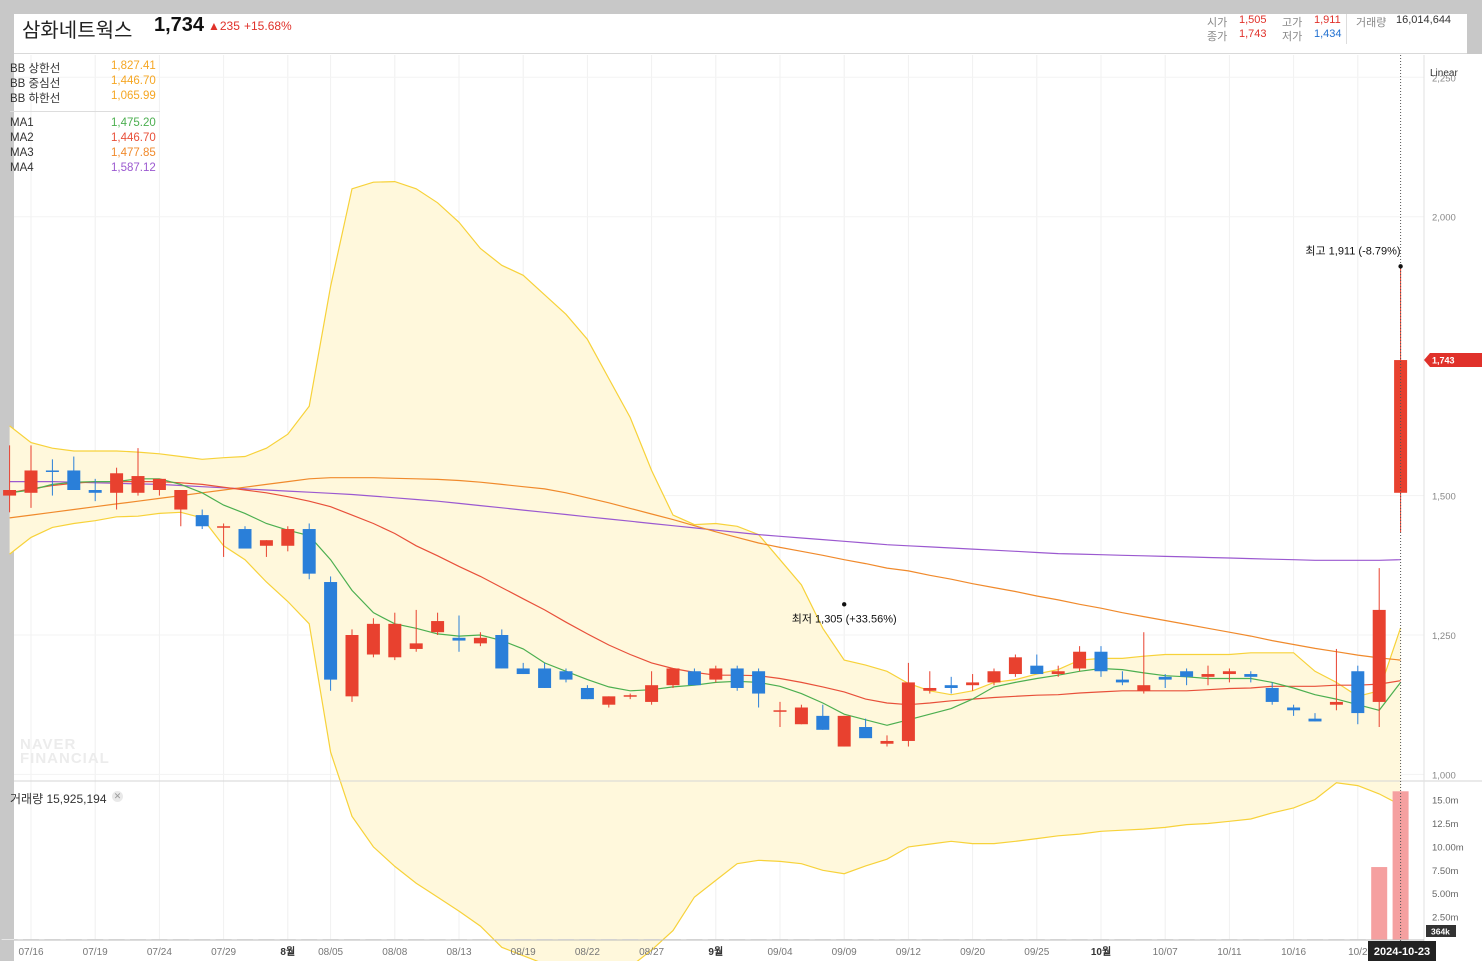 This screenshot has width=1482, height=961. What do you see at coordinates (1444, 78) in the screenshot?
I see `price-tick-label: 2,250` at bounding box center [1444, 78].